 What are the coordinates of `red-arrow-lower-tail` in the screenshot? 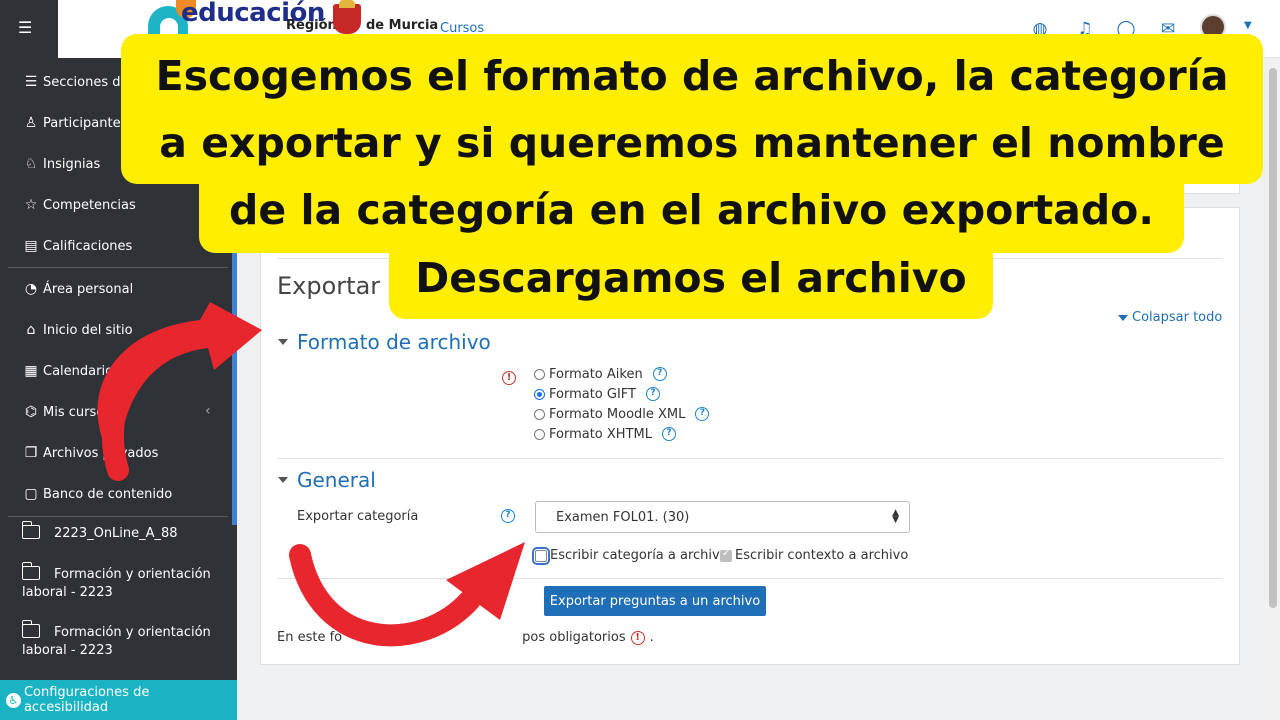 It's located at (385, 595).